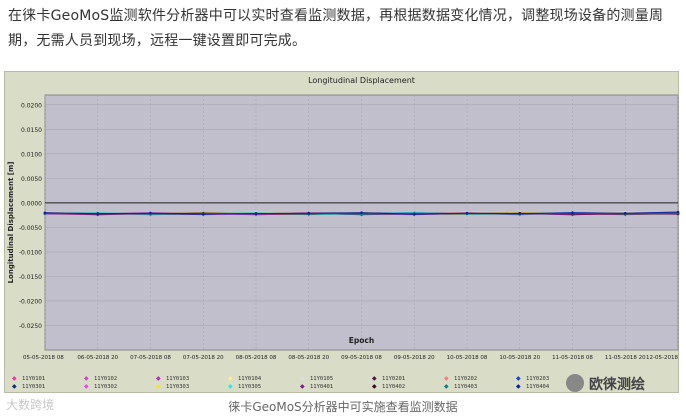 This screenshot has width=686, height=418. Describe the element at coordinates (465, 379) in the screenshot. I see `legend-label: 11Y0202` at that location.